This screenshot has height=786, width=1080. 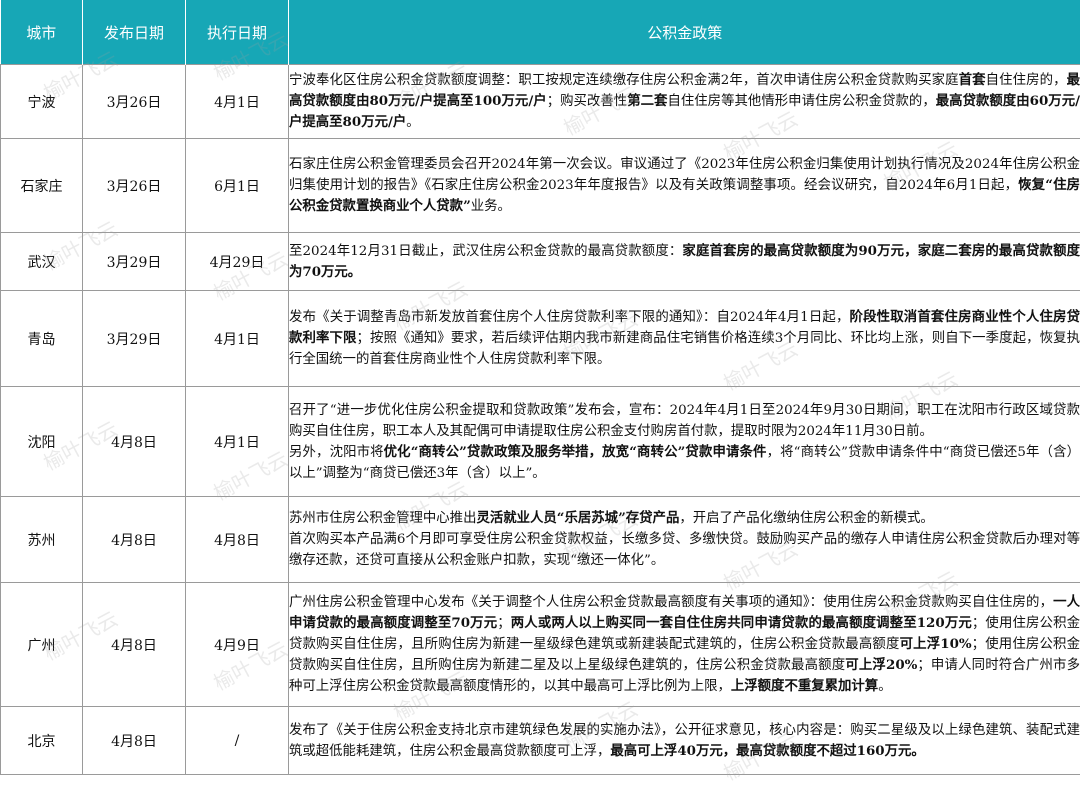 What do you see at coordinates (647, 101) in the screenshot?
I see `policy-highlight: 第二套` at bounding box center [647, 101].